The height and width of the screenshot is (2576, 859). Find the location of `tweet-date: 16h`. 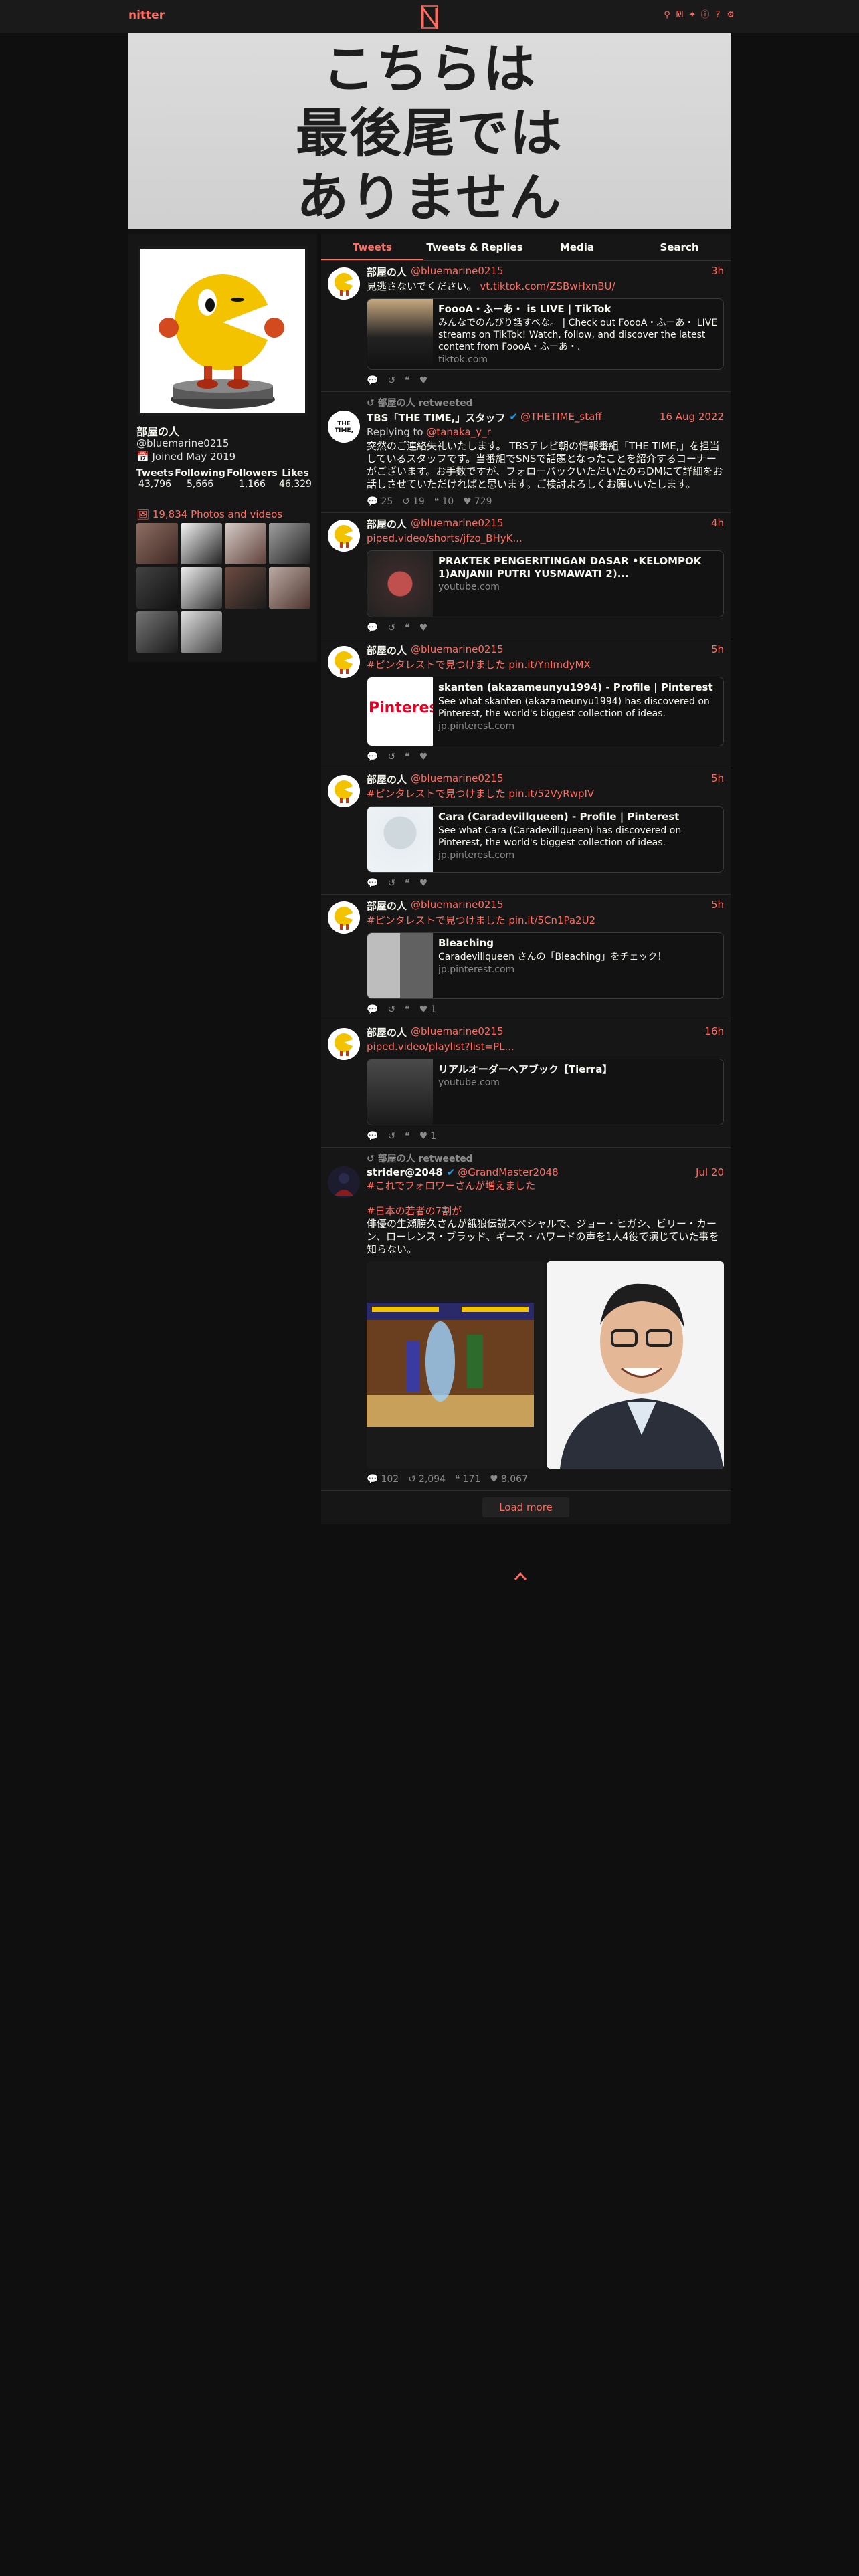

tweet-date: 16h is located at coordinates (714, 1032).